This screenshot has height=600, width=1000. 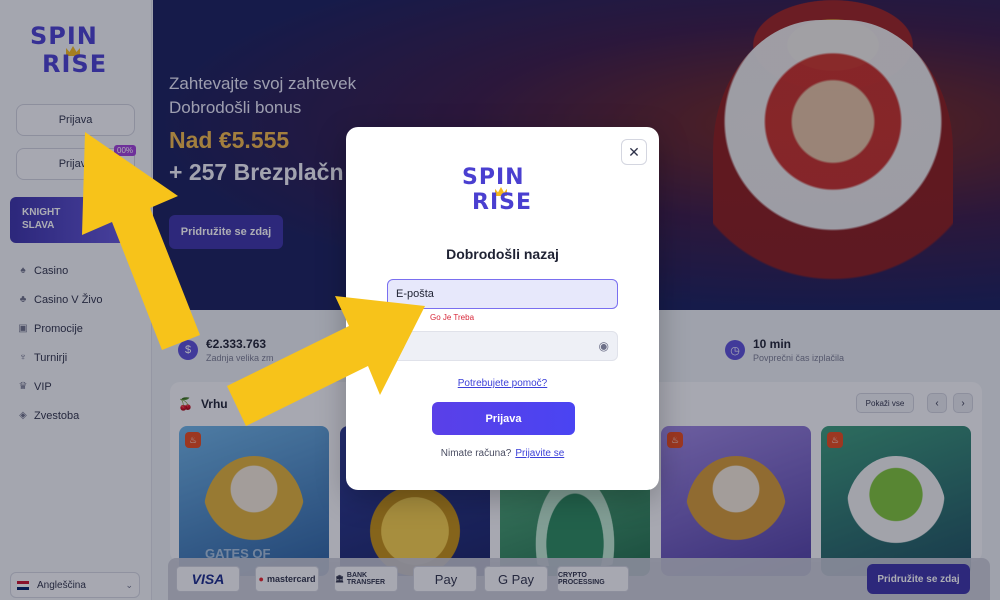 I want to click on register-link: Prijavite se, so click(x=539, y=453).